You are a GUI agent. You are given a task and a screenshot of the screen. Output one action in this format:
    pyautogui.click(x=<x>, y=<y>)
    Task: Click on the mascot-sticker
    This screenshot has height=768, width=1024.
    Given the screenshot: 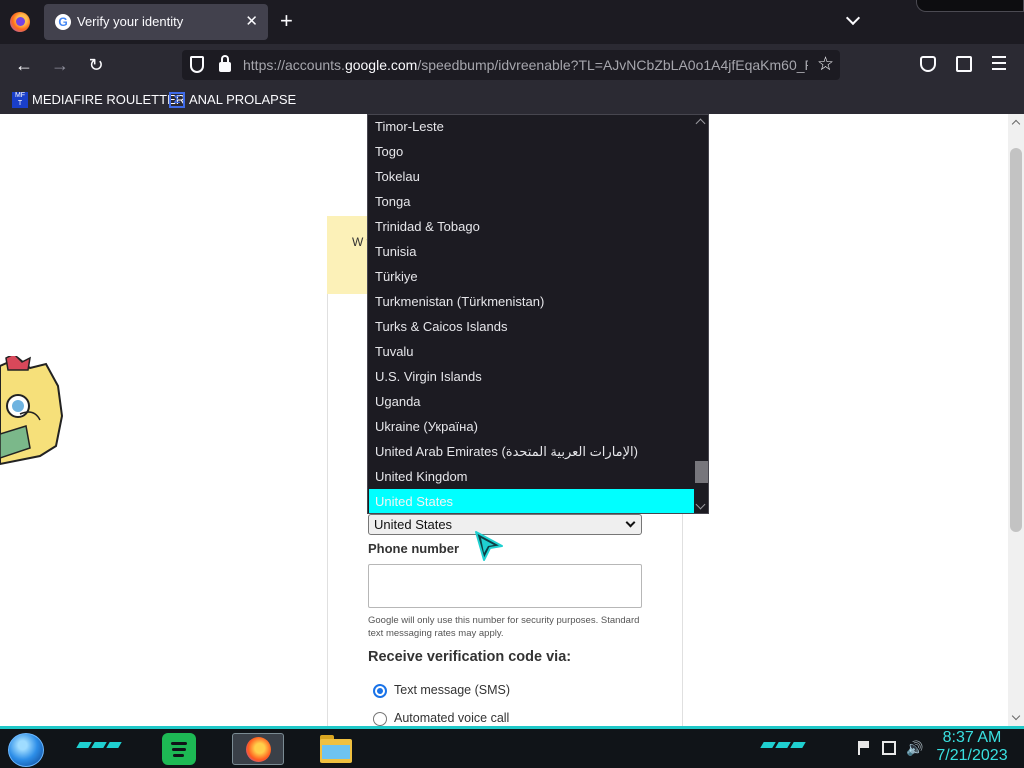 What is the action you would take?
    pyautogui.click(x=32, y=411)
    